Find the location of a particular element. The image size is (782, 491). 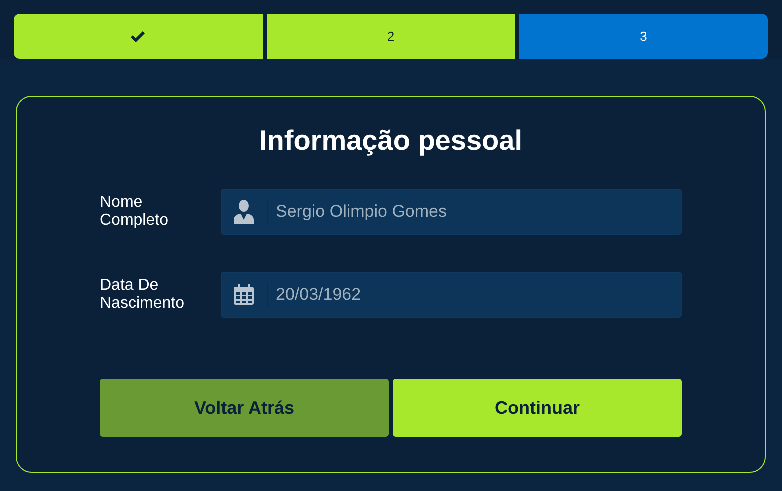

calendar-icon is located at coordinates (244, 295).